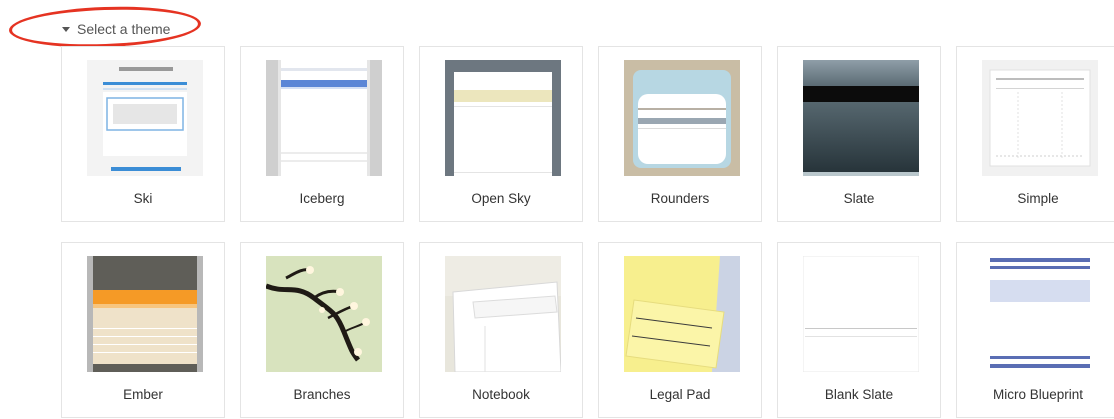 Image resolution: width=1114 pixels, height=419 pixels. What do you see at coordinates (501, 198) in the screenshot?
I see `theme-label: Open Sky` at bounding box center [501, 198].